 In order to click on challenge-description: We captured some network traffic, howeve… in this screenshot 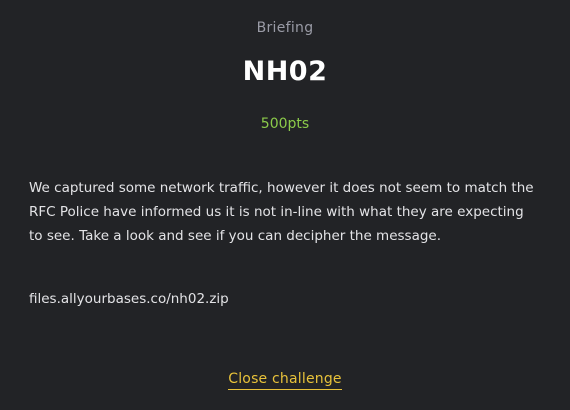, I will do `click(281, 212)`.